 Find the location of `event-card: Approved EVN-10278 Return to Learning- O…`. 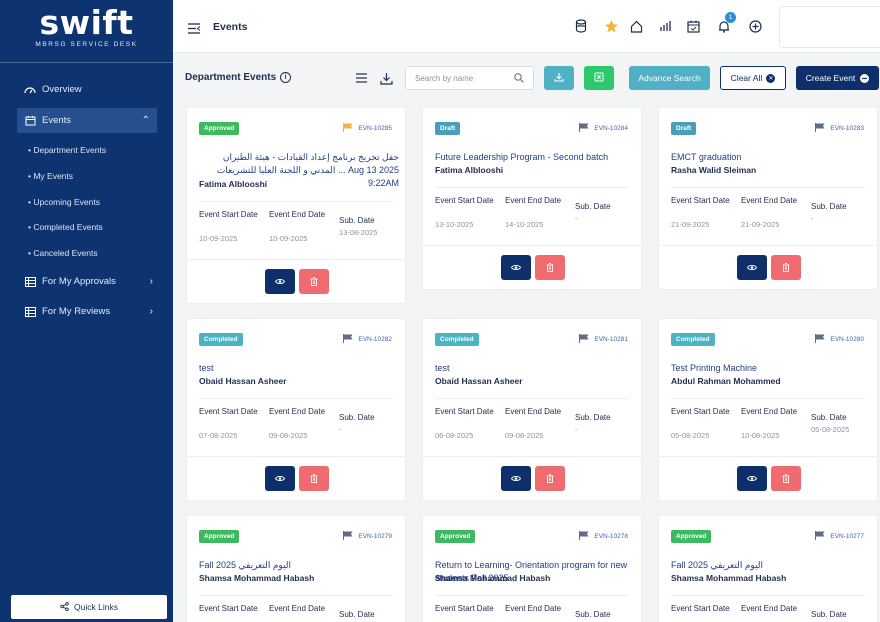

event-card: Approved EVN-10278 Return to Learning- O… is located at coordinates (532, 568).